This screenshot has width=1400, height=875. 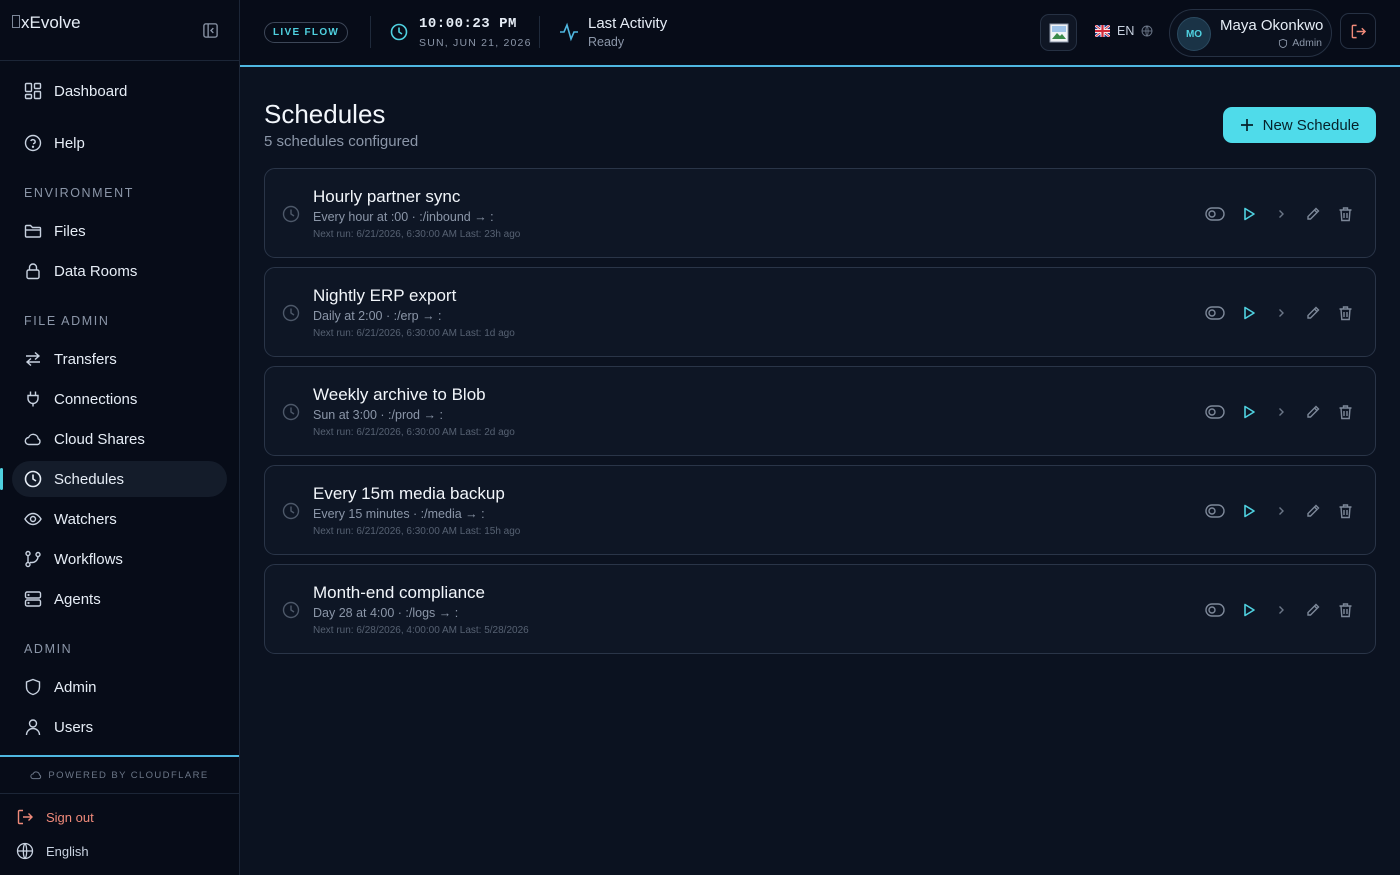 What do you see at coordinates (399, 514) in the screenshot?
I see `schedule-meta: Every 15 minutes · :/media → :` at bounding box center [399, 514].